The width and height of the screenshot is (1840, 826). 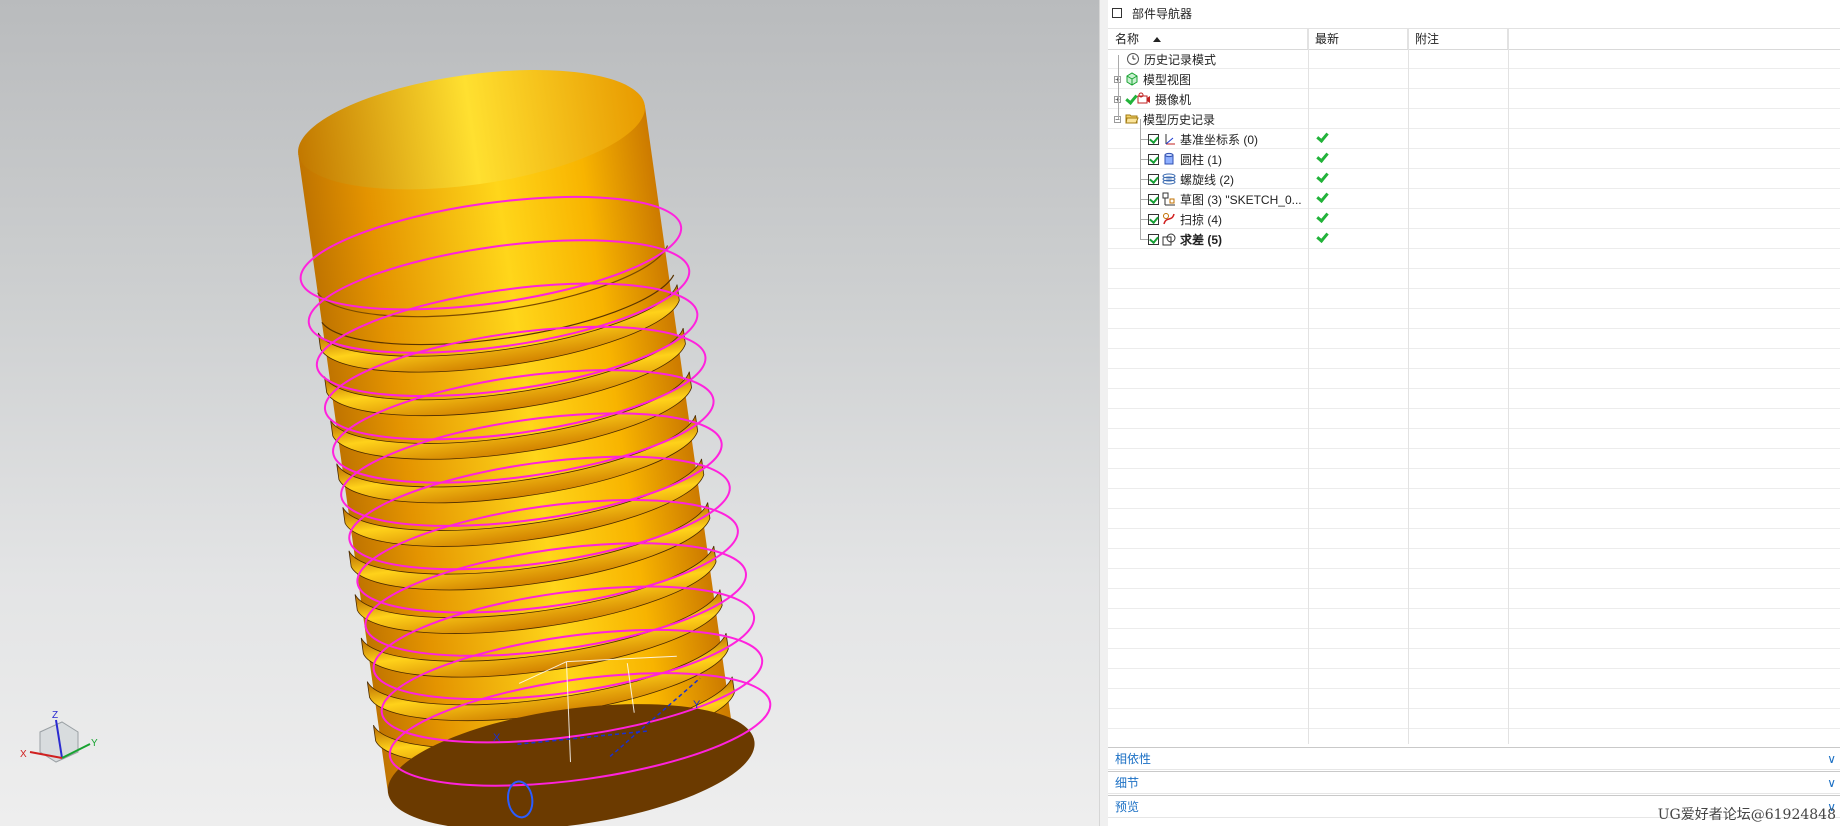 I want to click on swept-icon, so click(x=1169, y=219).